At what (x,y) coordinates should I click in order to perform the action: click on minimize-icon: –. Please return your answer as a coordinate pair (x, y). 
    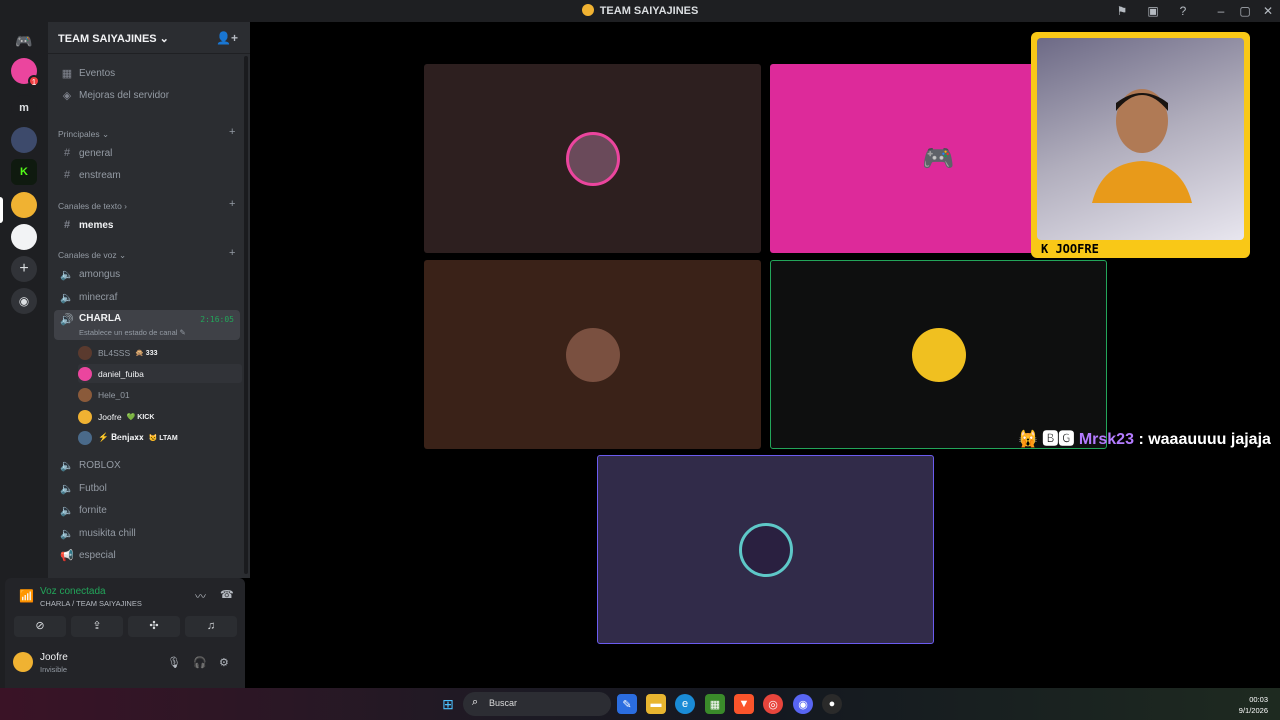
    Looking at the image, I should click on (1221, 11).